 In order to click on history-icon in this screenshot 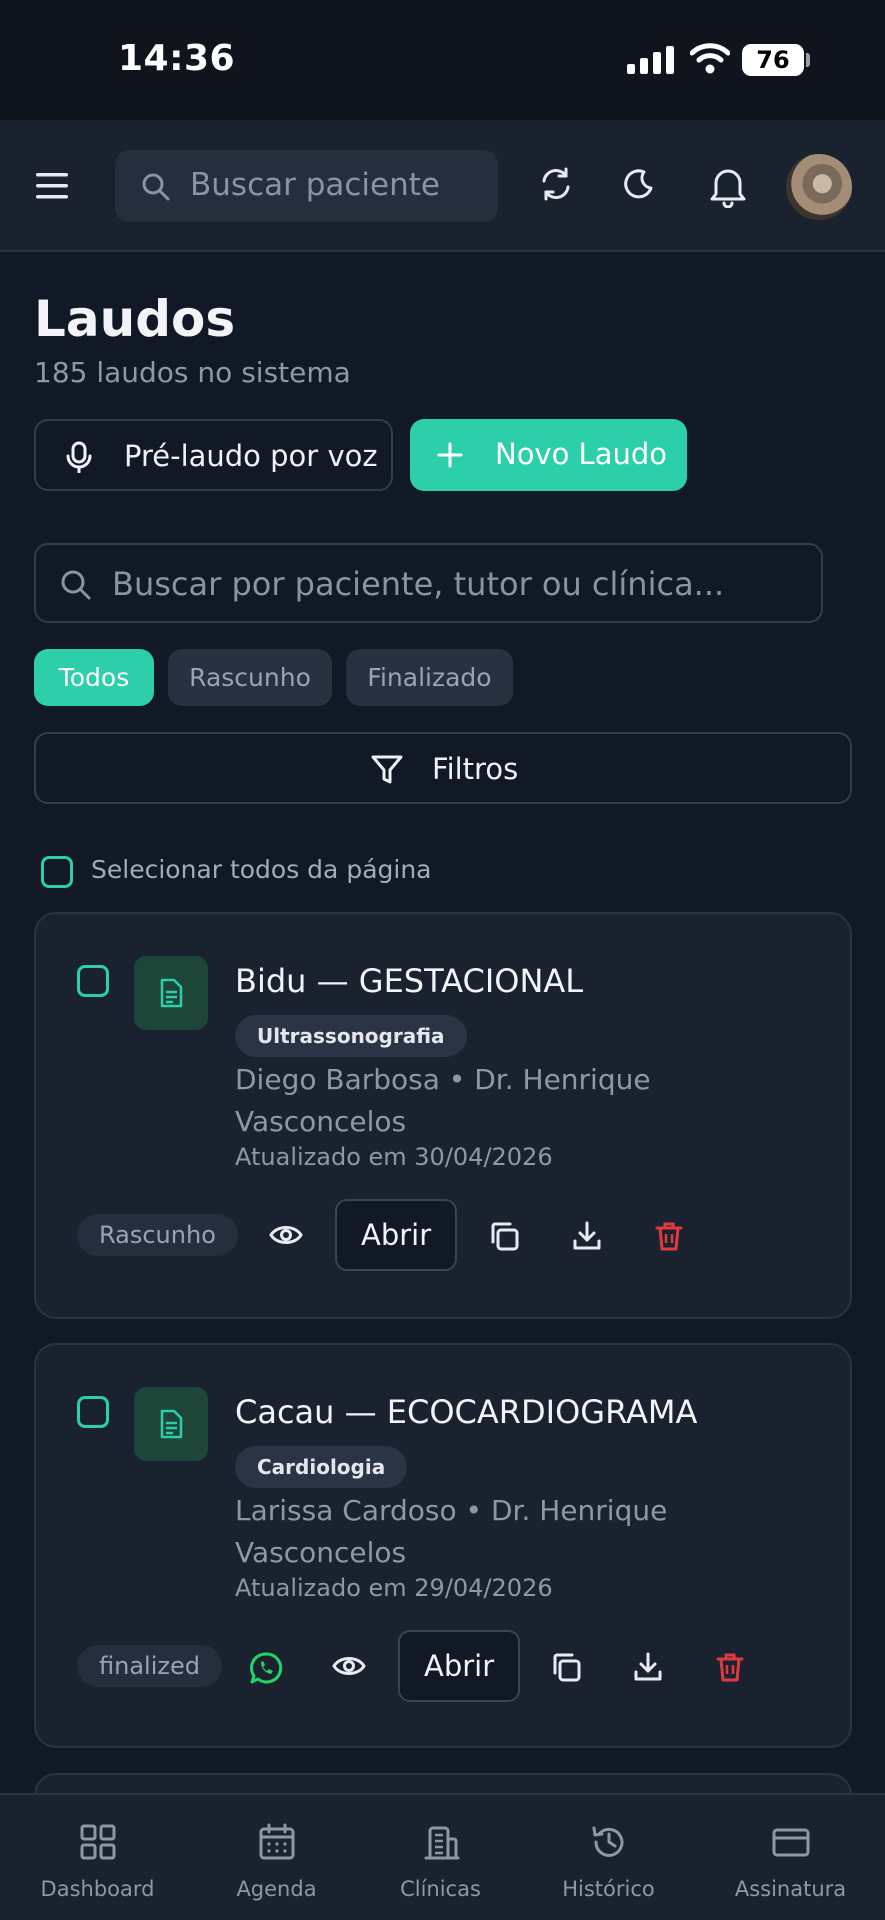, I will do `click(608, 1841)`.